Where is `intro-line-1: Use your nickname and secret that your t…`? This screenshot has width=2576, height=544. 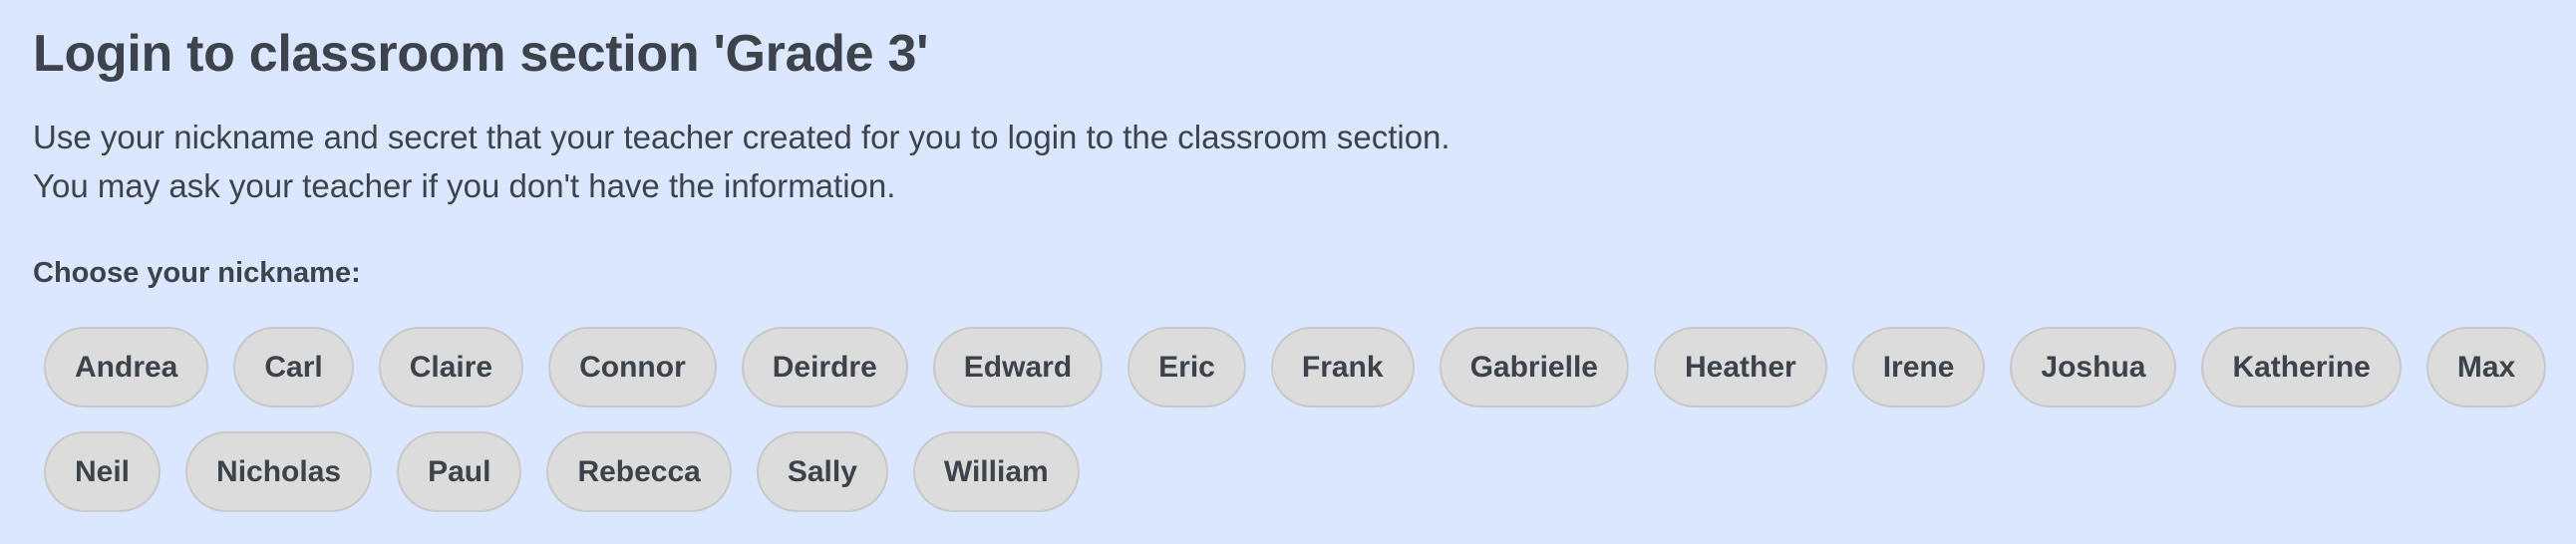 intro-line-1: Use your nickname and secret that your t… is located at coordinates (741, 137).